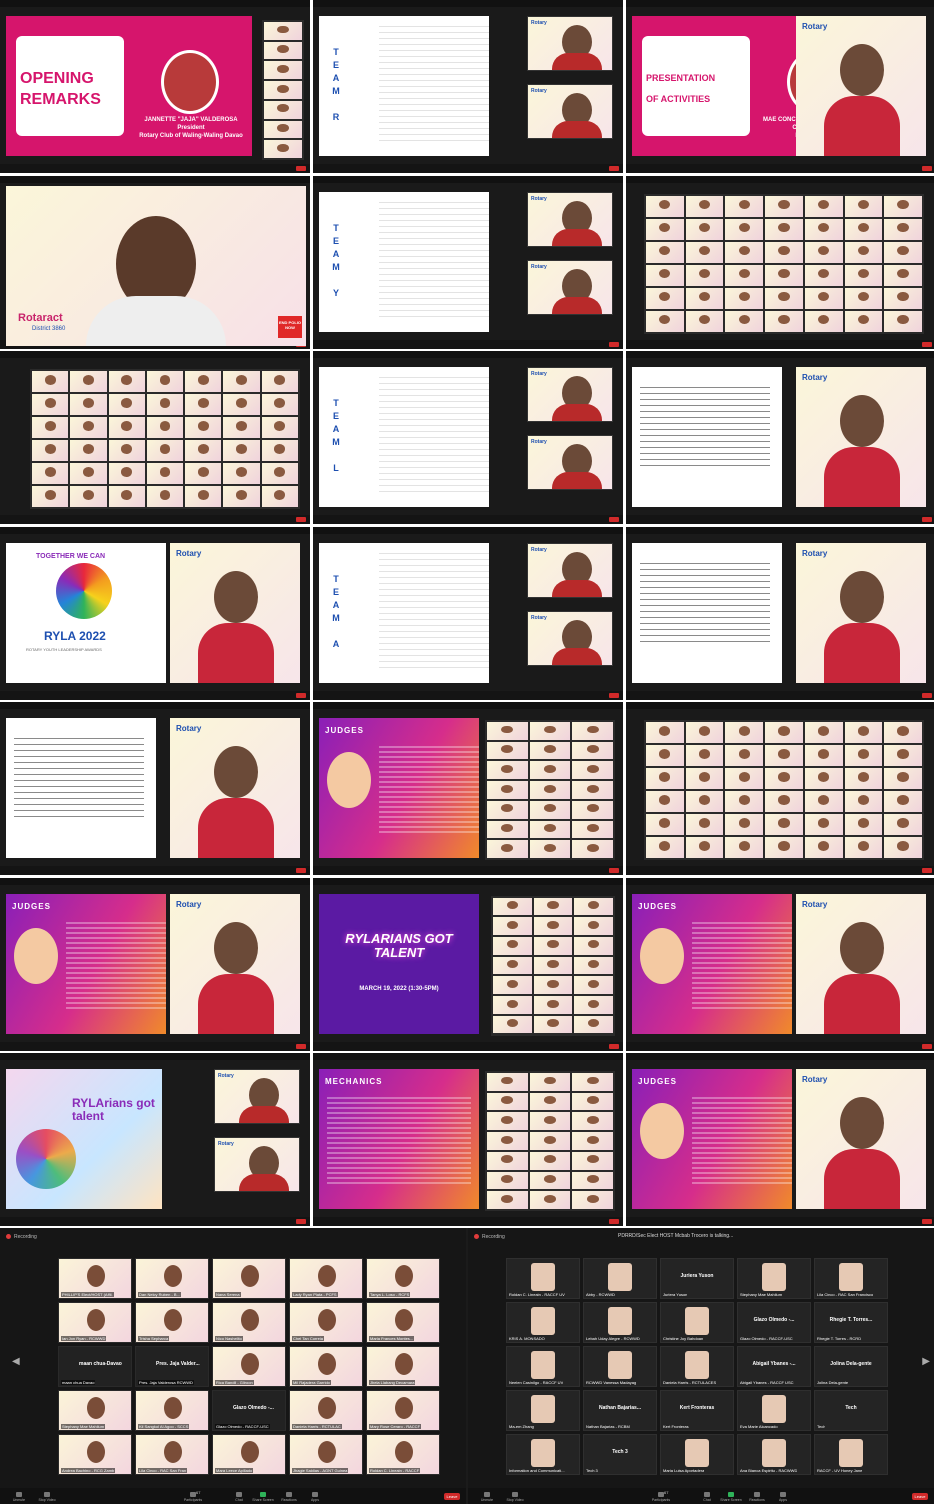 The width and height of the screenshot is (934, 1504). Describe the element at coordinates (403, 1366) in the screenshot. I see `participant-tile: Jhela Llabang Decamara` at that location.